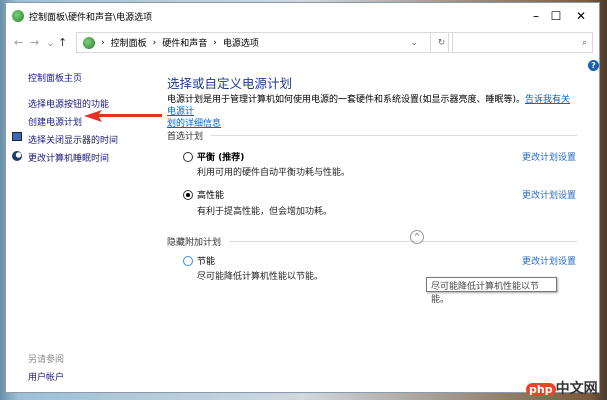 The width and height of the screenshot is (607, 400). I want to click on power-plan-info-link-cont: 划的详细信息, so click(194, 124).